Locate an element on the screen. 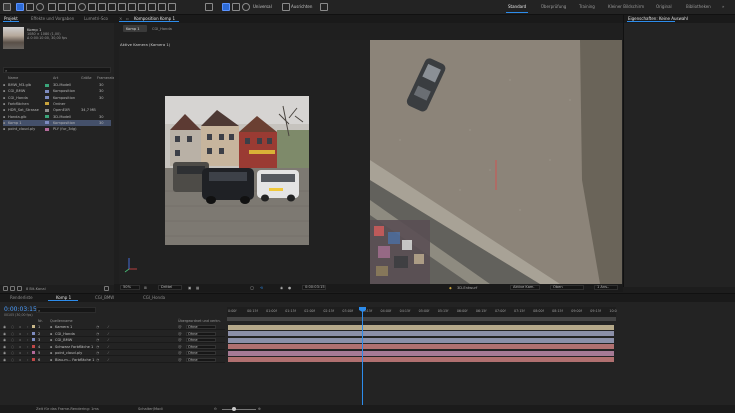  align-grid-icon is located at coordinates (324, 7).